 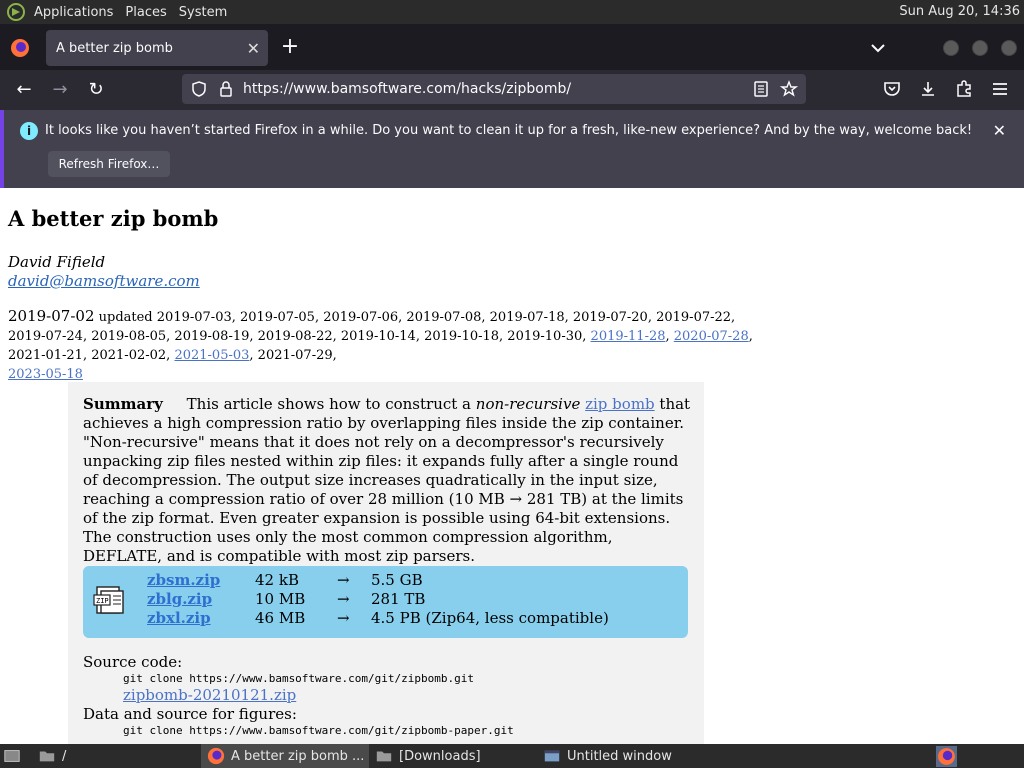 I want to click on taskbar-item-label: [Downloads], so click(x=440, y=756).